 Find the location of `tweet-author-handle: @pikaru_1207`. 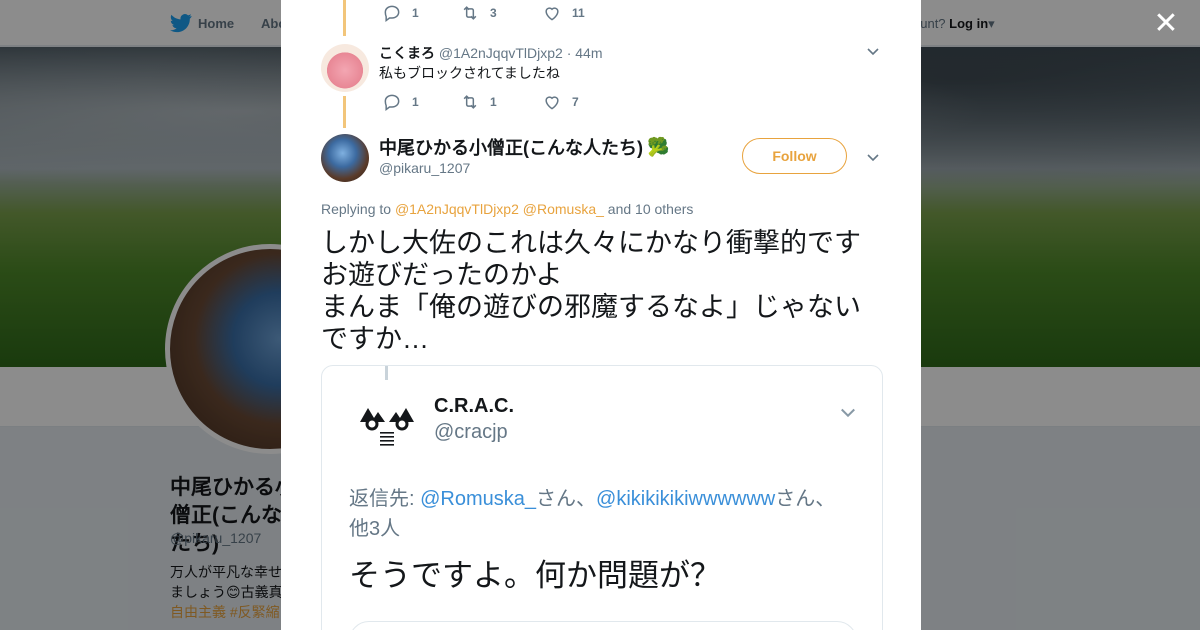

tweet-author-handle: @pikaru_1207 is located at coordinates (424, 168).